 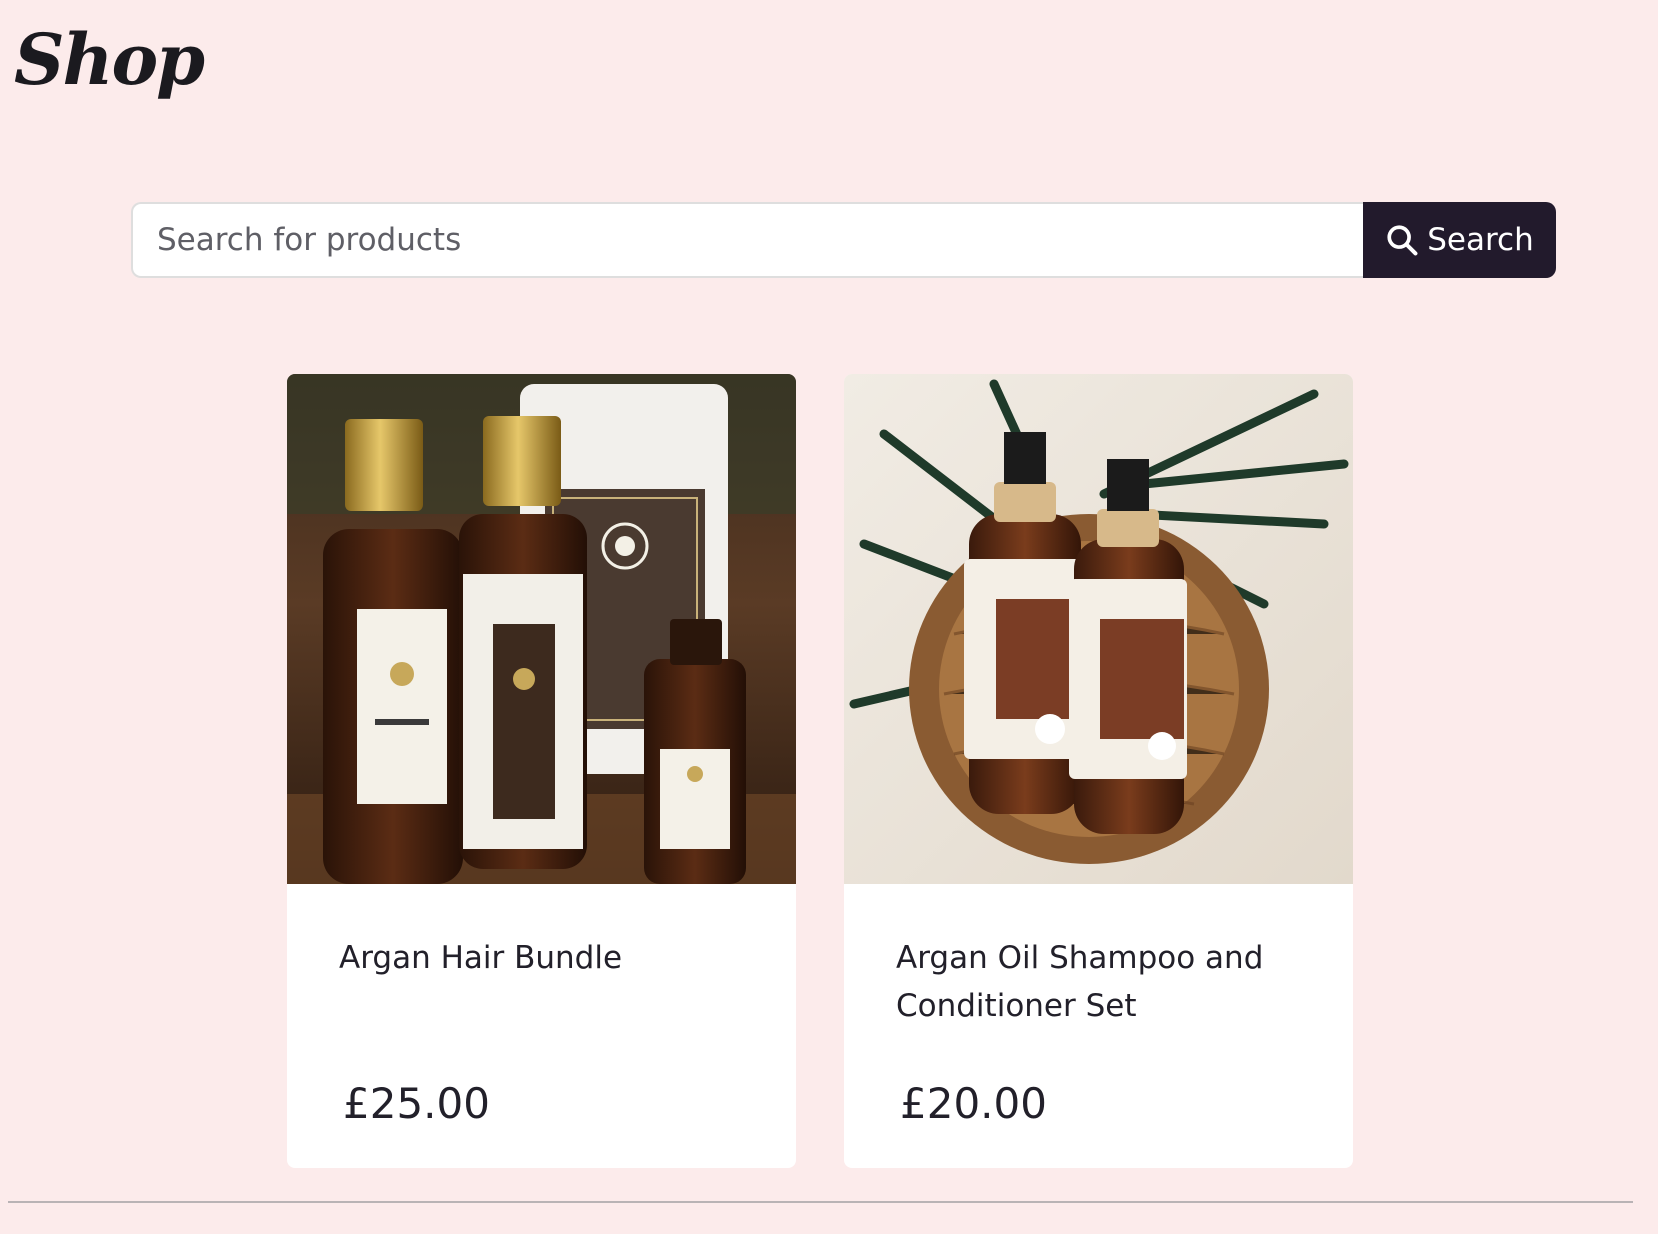 What do you see at coordinates (747, 240) in the screenshot?
I see `search-input` at bounding box center [747, 240].